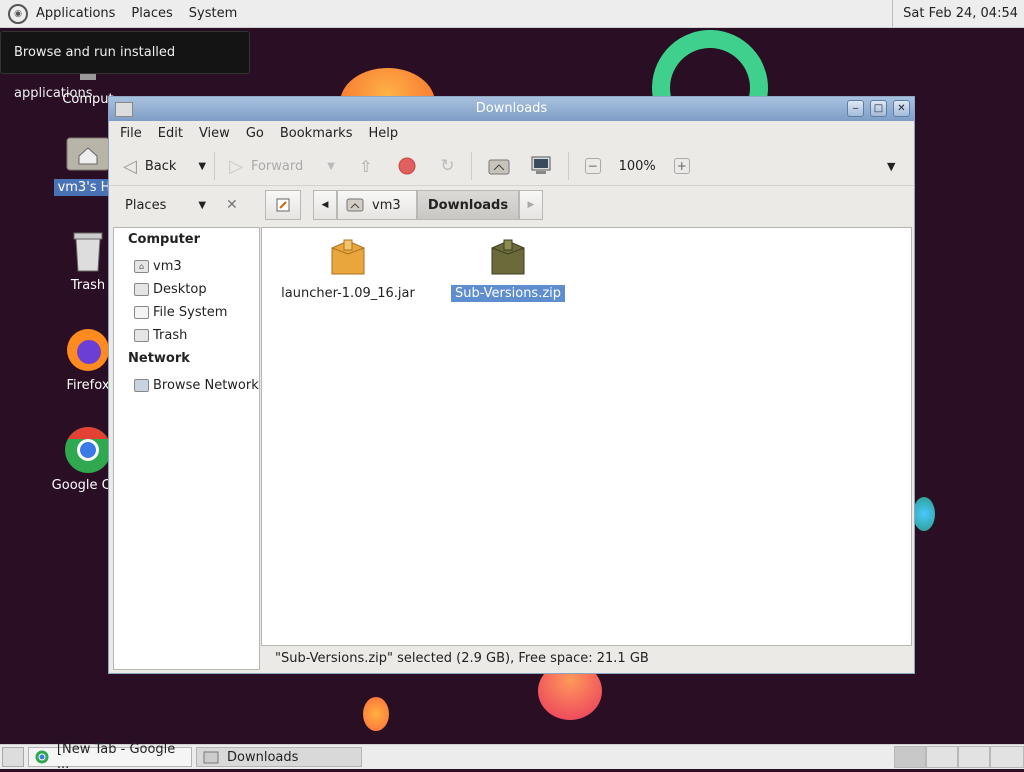 This screenshot has width=1024, height=772. What do you see at coordinates (211, 757) in the screenshot?
I see `folder-icon` at bounding box center [211, 757].